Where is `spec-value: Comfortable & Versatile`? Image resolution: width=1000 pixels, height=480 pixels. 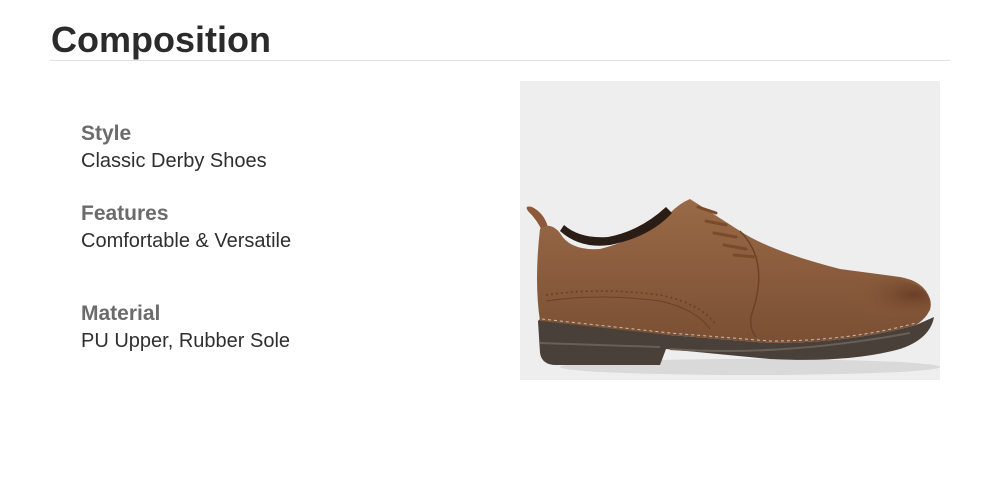 spec-value: Comfortable & Versatile is located at coordinates (186, 241).